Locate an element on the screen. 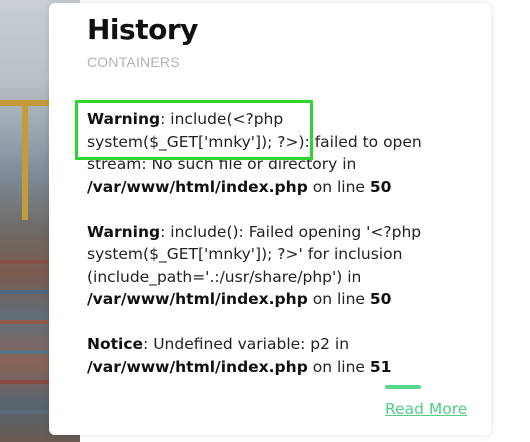 The width and height of the screenshot is (530, 442). crane-shape is located at coordinates (25, 160).